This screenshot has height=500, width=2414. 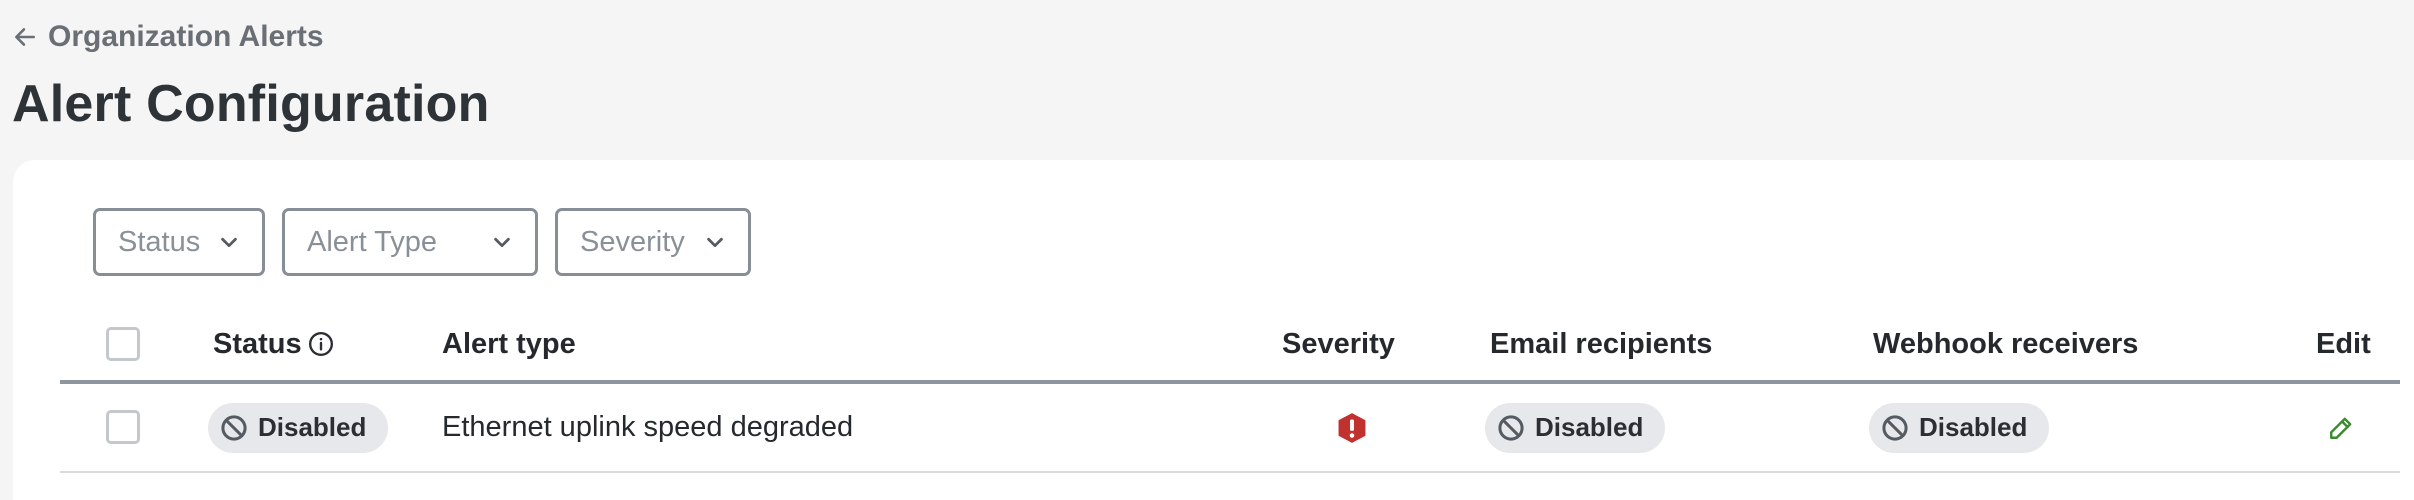 I want to click on column-header-email-recipients: Email recipients, so click(x=1601, y=343).